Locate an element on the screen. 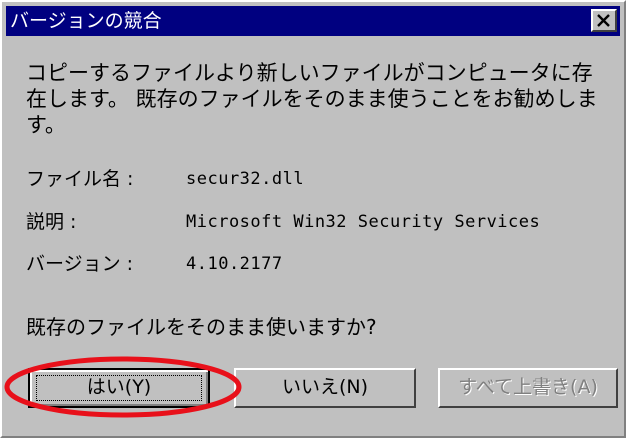 The image size is (626, 438). dialog-title: バージョンの競合 is located at coordinates (86, 21).